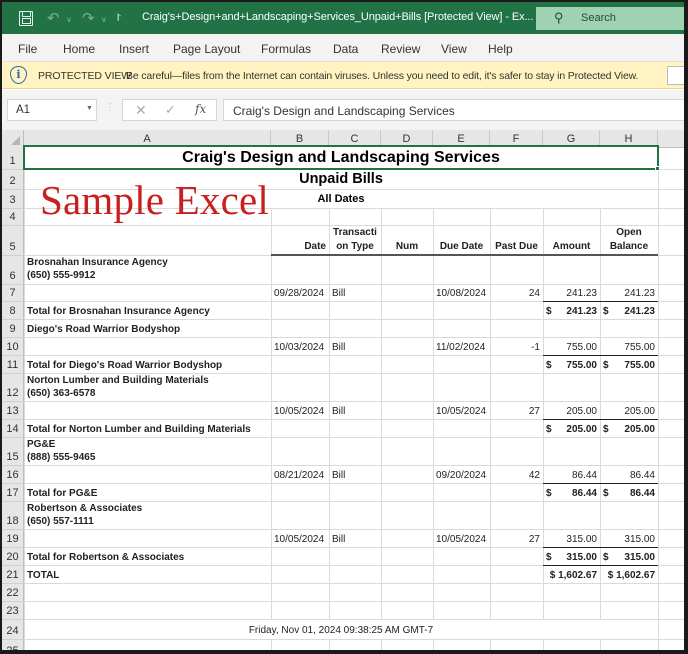 Image resolution: width=688 pixels, height=654 pixels. Describe the element at coordinates (61, 457) in the screenshot. I see `vendor-phone: (888) 555-9465` at that location.